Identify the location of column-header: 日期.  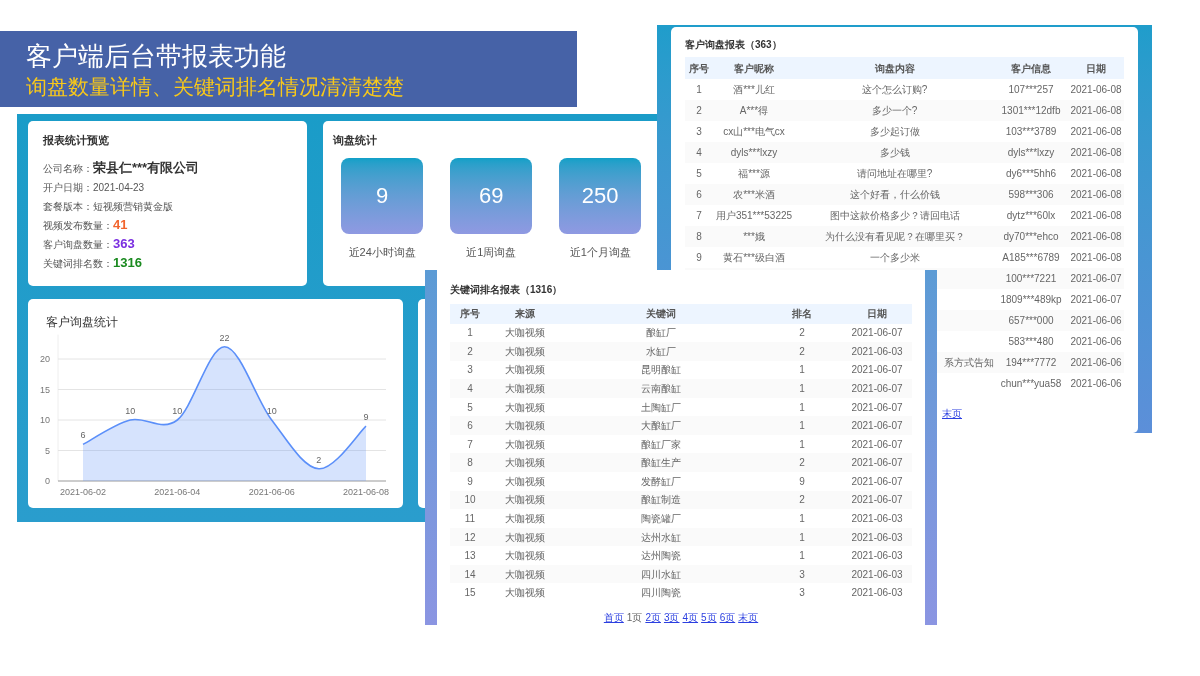
(1096, 68).